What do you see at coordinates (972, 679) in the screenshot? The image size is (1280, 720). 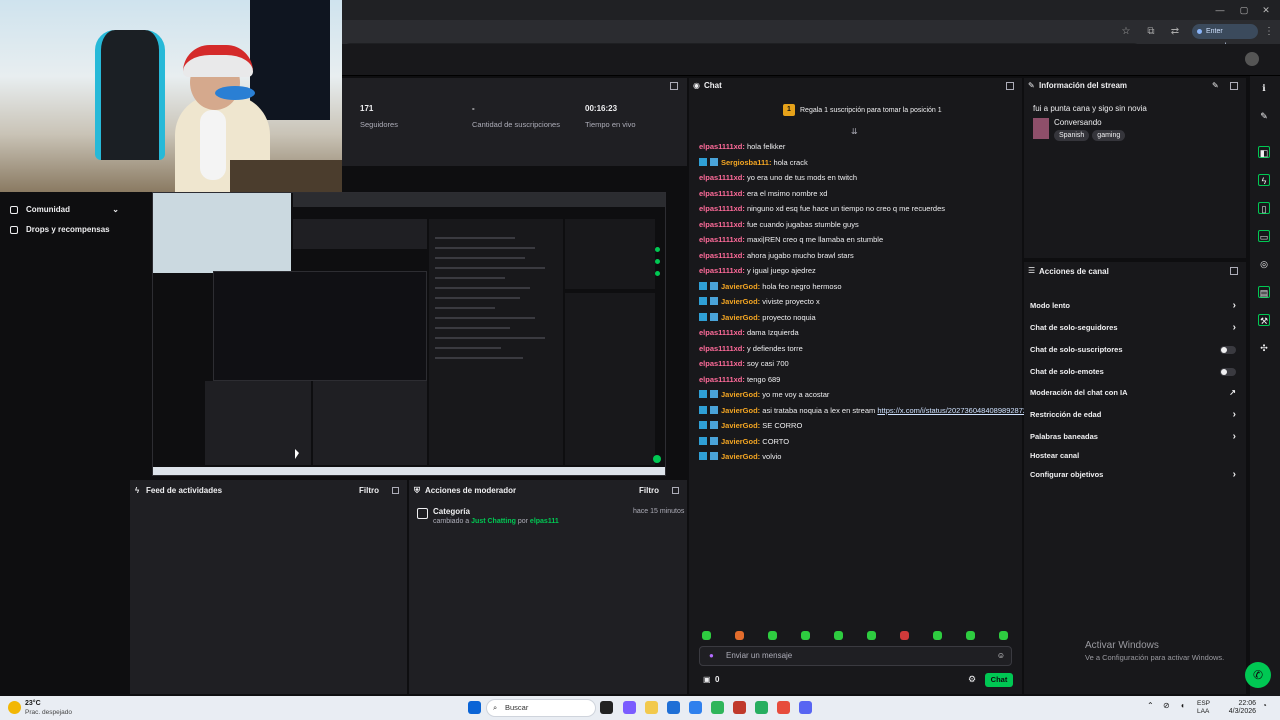 I see `chat-settings-icon: ⚙` at bounding box center [972, 679].